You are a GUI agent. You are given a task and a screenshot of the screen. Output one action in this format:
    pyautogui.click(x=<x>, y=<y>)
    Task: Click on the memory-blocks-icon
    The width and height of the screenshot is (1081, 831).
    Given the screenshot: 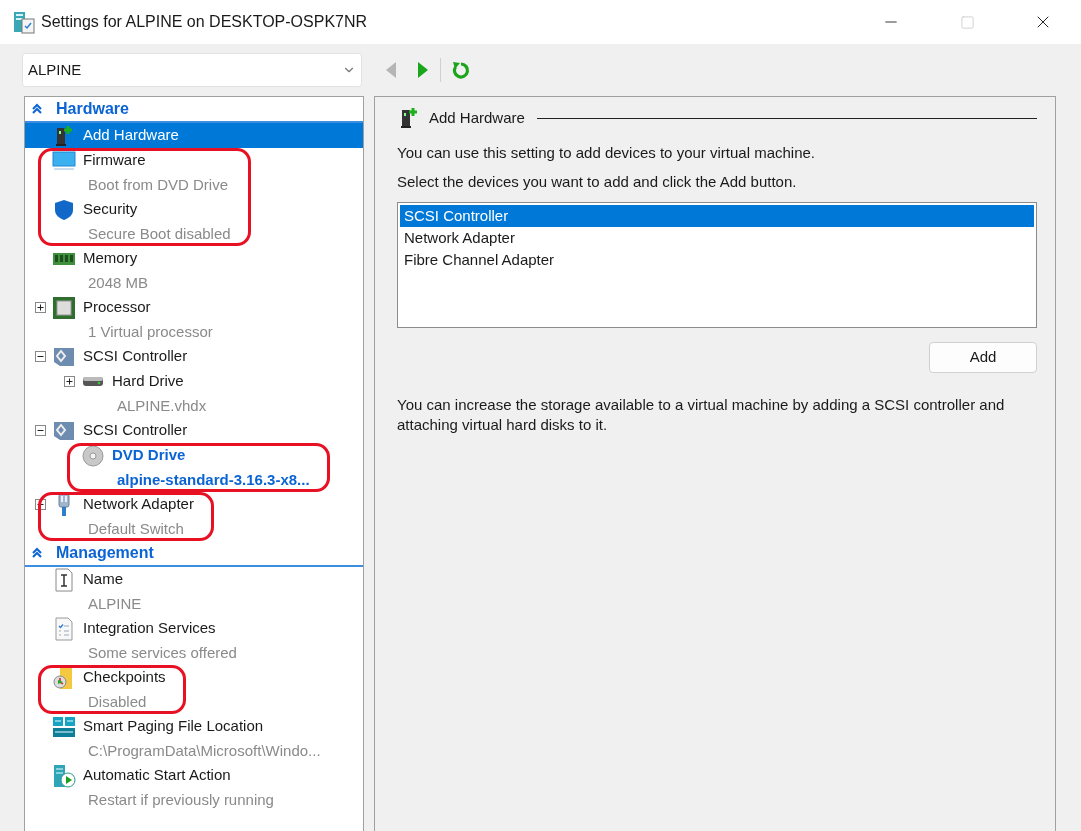 What is the action you would take?
    pyautogui.click(x=64, y=726)
    